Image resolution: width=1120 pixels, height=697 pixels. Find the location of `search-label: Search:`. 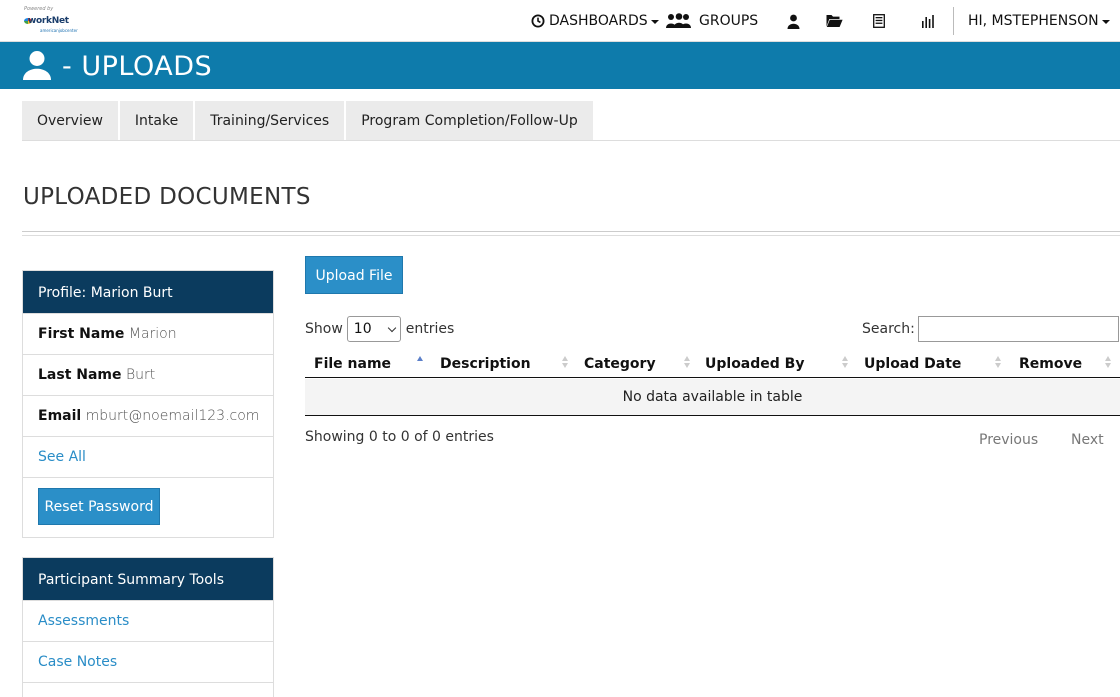

search-label: Search: is located at coordinates (888, 329).